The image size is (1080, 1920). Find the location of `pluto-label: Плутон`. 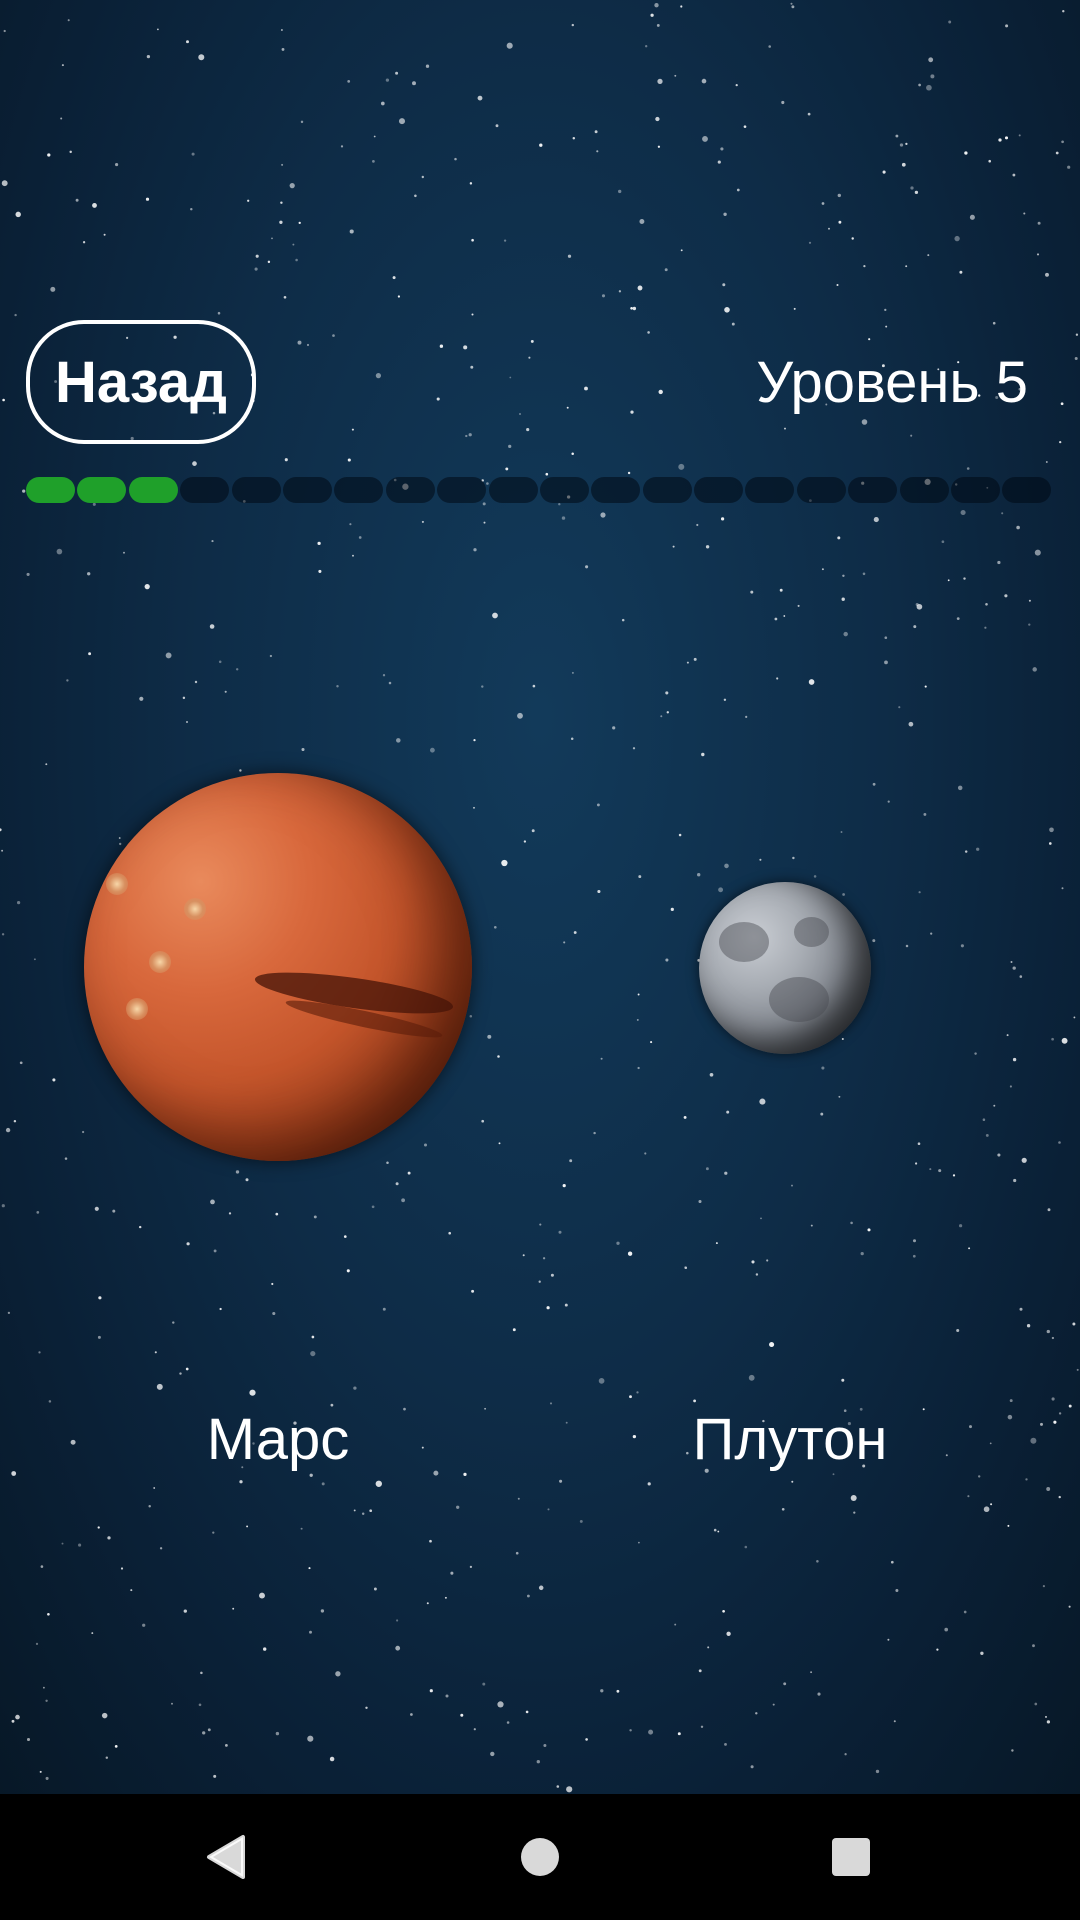

pluto-label: Плутон is located at coordinates (790, 1440).